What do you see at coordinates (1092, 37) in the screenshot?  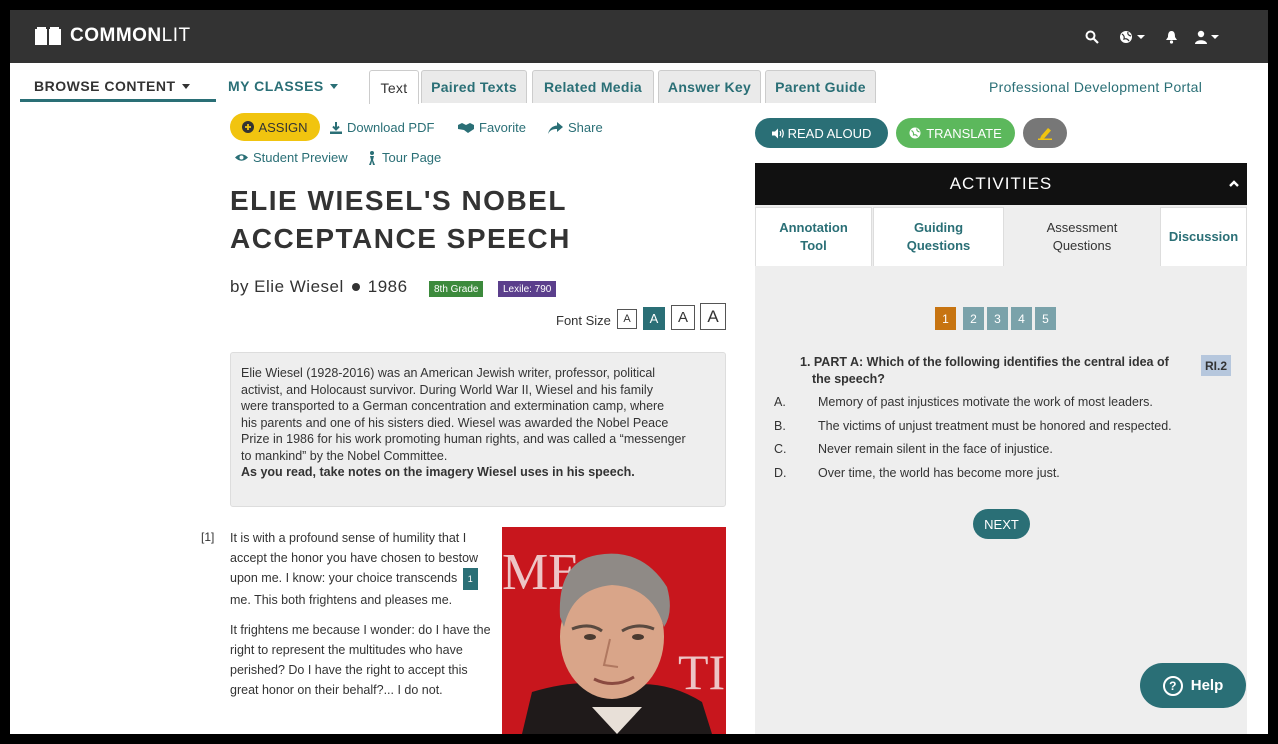 I see `search-icon` at bounding box center [1092, 37].